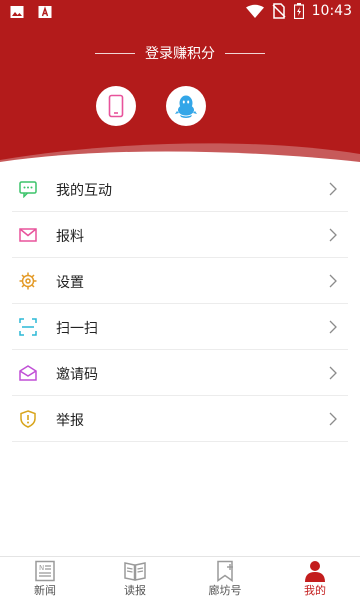 This screenshot has width=360, height=600. I want to click on invite-envelope-icon, so click(28, 373).